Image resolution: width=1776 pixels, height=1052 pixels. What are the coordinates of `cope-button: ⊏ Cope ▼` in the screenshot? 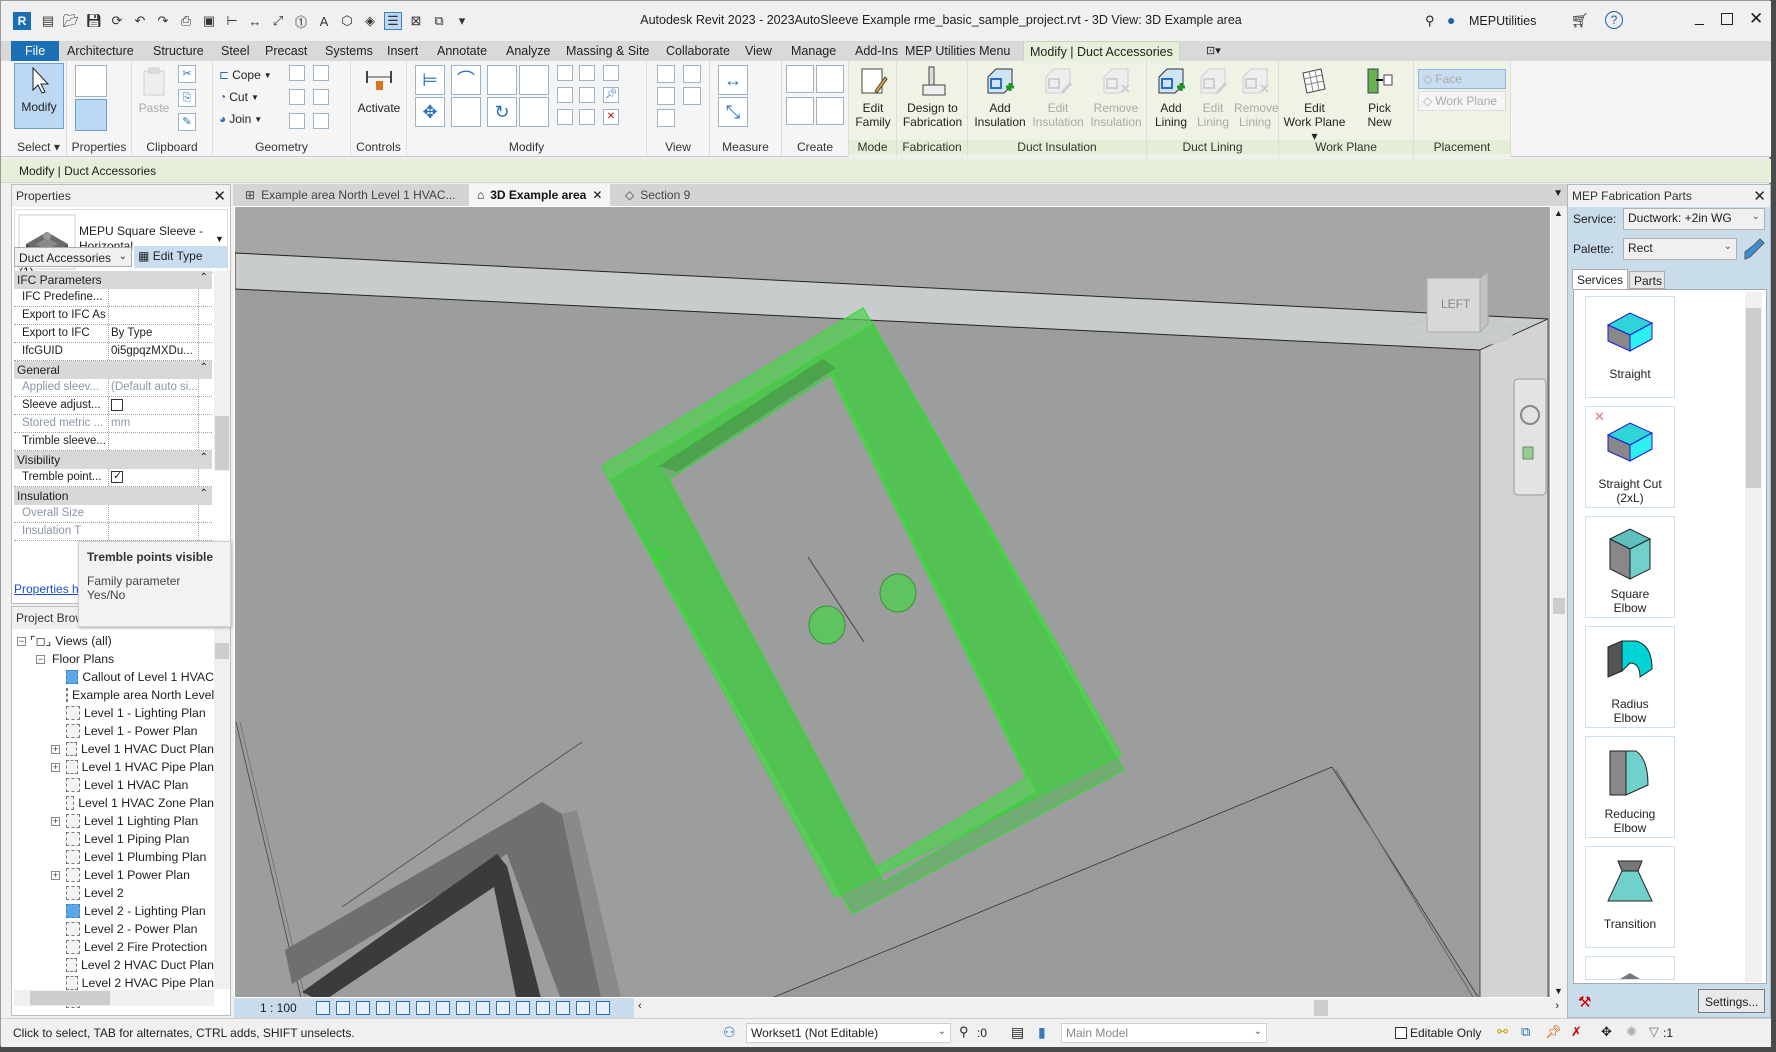 It's located at (245, 75).